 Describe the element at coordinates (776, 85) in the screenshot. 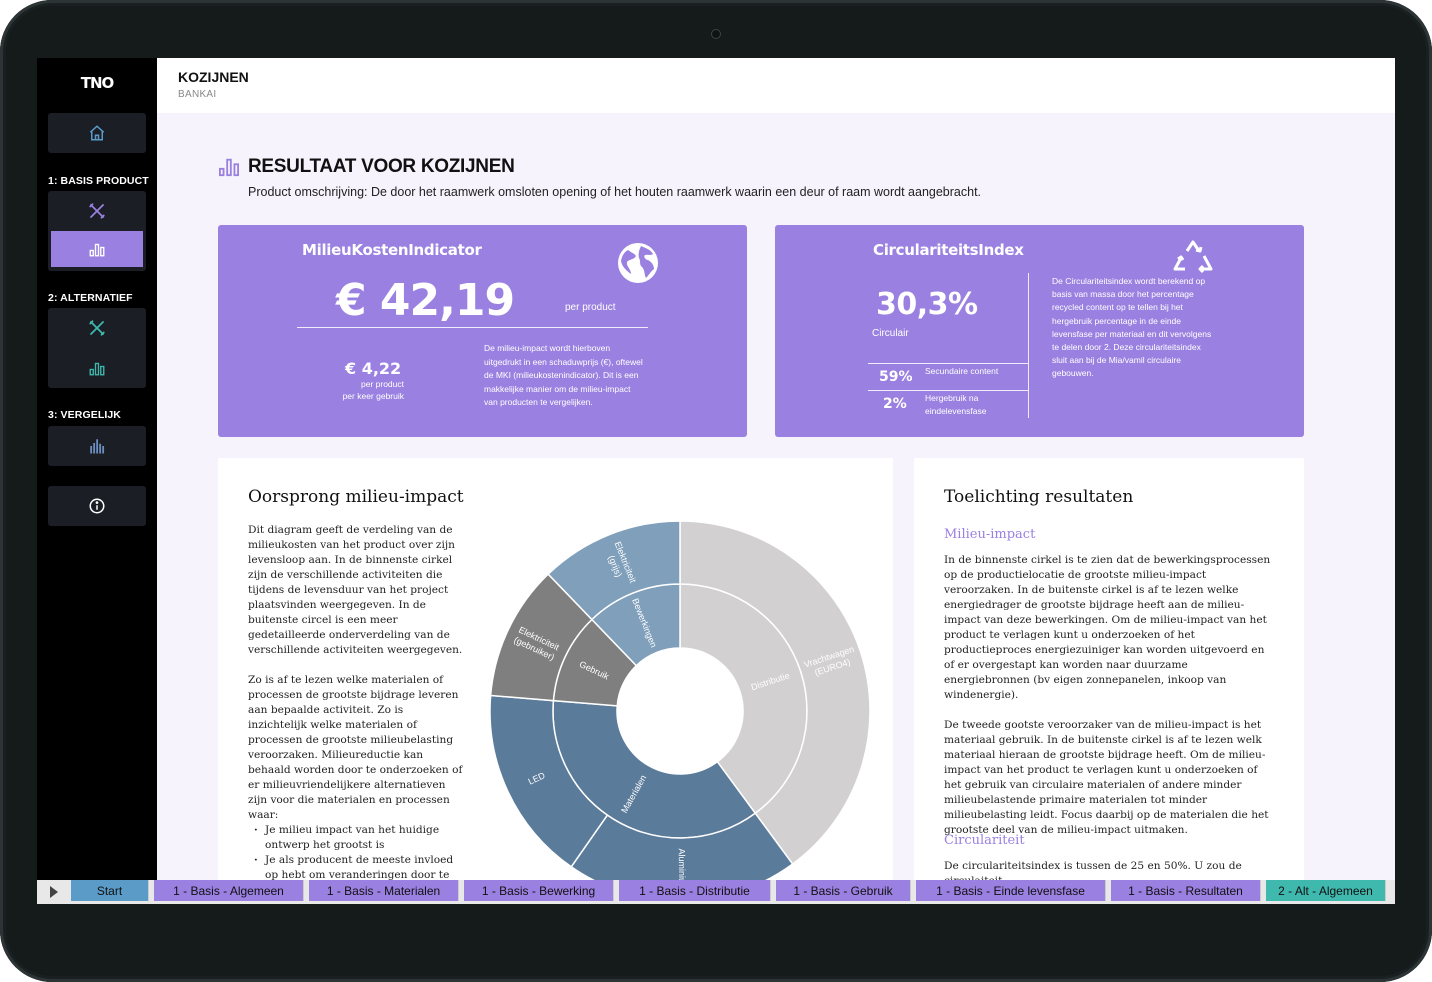

I see `header-bar: KOZIJNEN BANKAI` at that location.